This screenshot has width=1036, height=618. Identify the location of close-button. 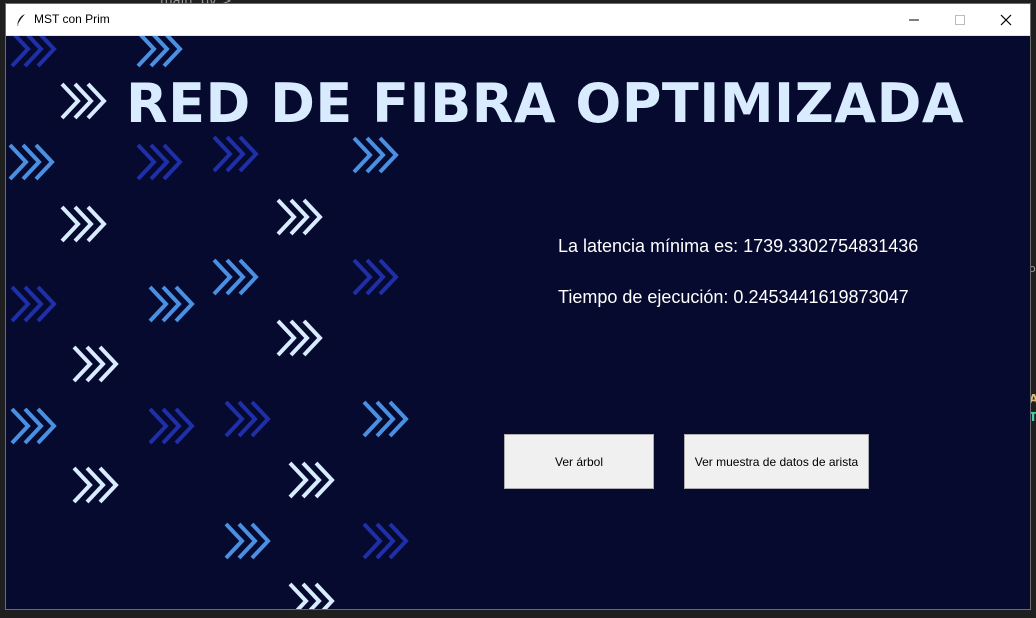
(1006, 19).